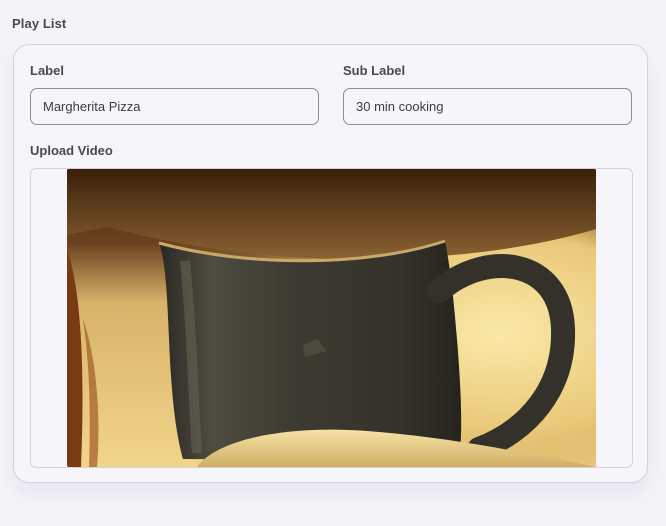 This screenshot has width=666, height=526. Describe the element at coordinates (47, 70) in the screenshot. I see `label-field-label: Label` at that location.